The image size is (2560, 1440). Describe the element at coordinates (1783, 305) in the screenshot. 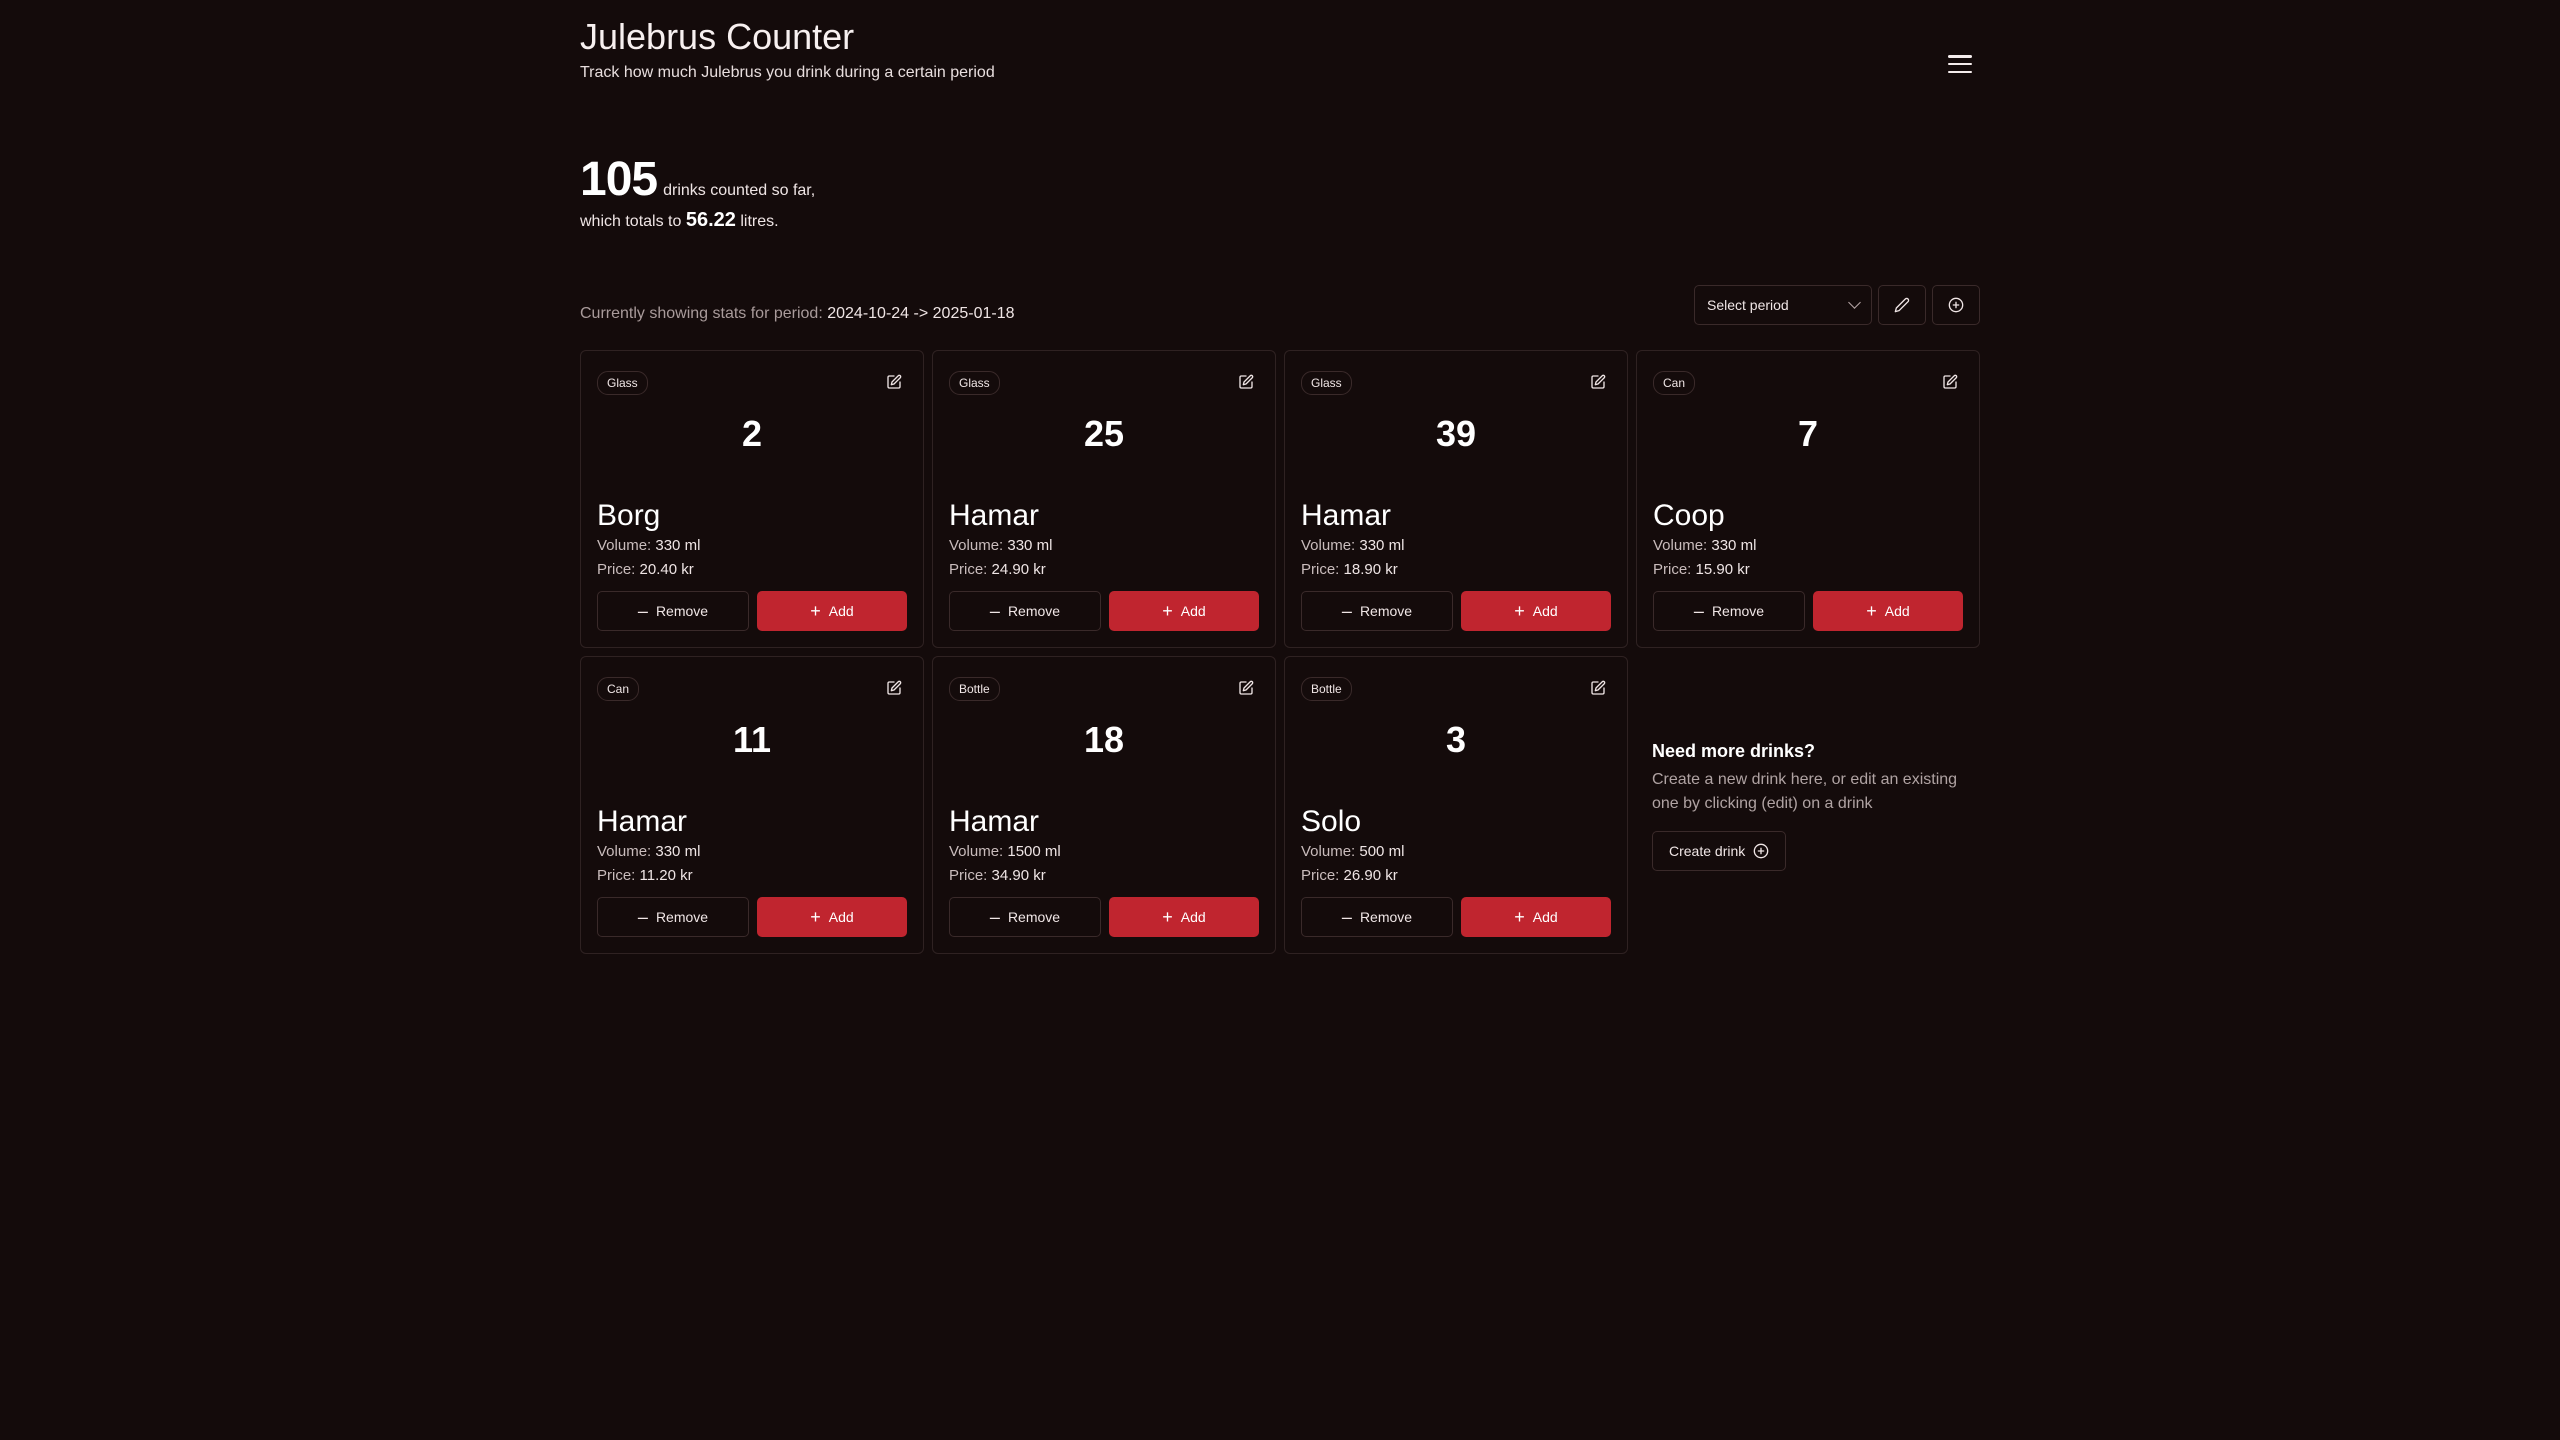

I see `period-select: Select period` at that location.